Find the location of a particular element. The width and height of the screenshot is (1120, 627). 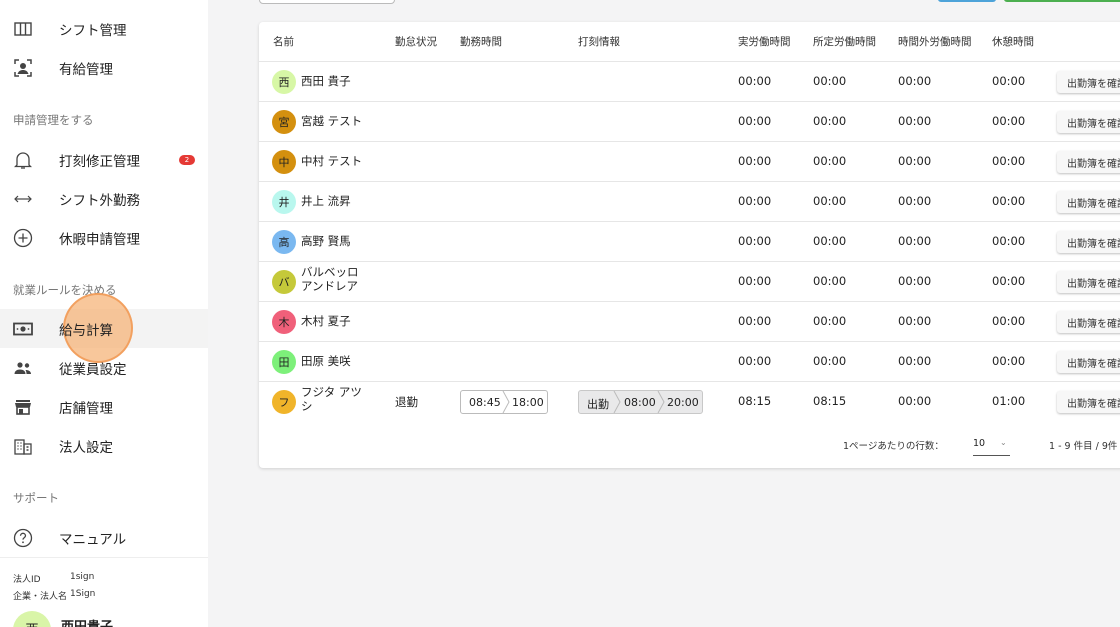

sidebar-item-leave-request: 休暇申請管理 is located at coordinates (104, 237).